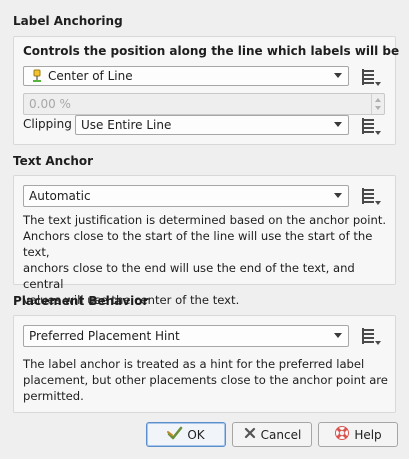  Describe the element at coordinates (126, 125) in the screenshot. I see `clipping-value: Use Entire Line` at that location.